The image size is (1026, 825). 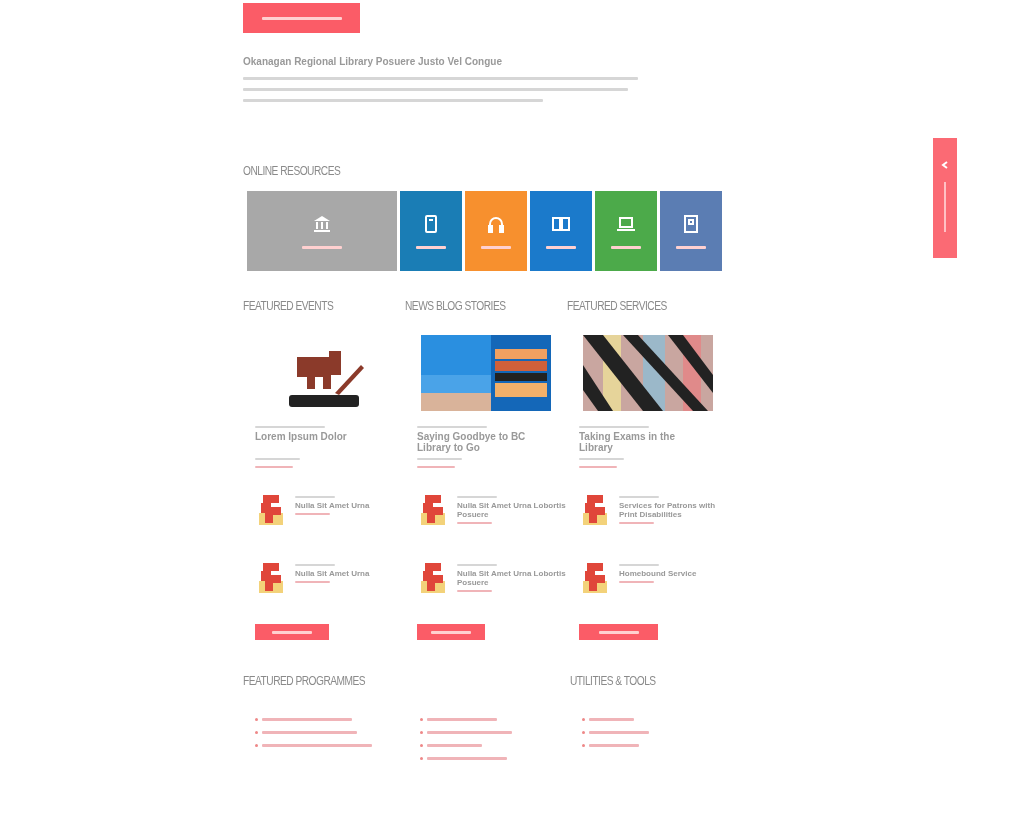 What do you see at coordinates (617, 306) in the screenshot?
I see `section-heading: FEATURED SERVICES` at bounding box center [617, 306].